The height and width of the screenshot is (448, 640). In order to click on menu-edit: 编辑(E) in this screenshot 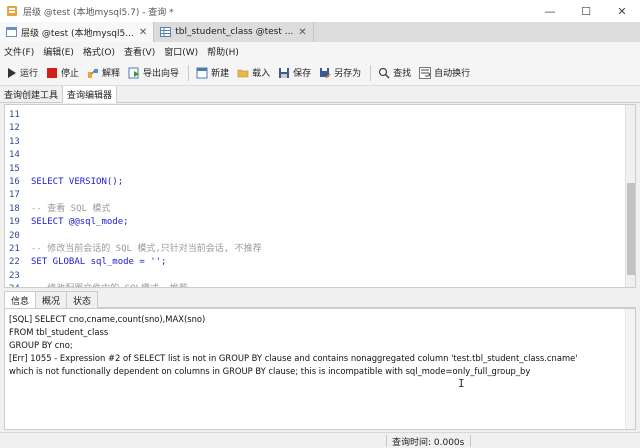, I will do `click(58, 51)`.